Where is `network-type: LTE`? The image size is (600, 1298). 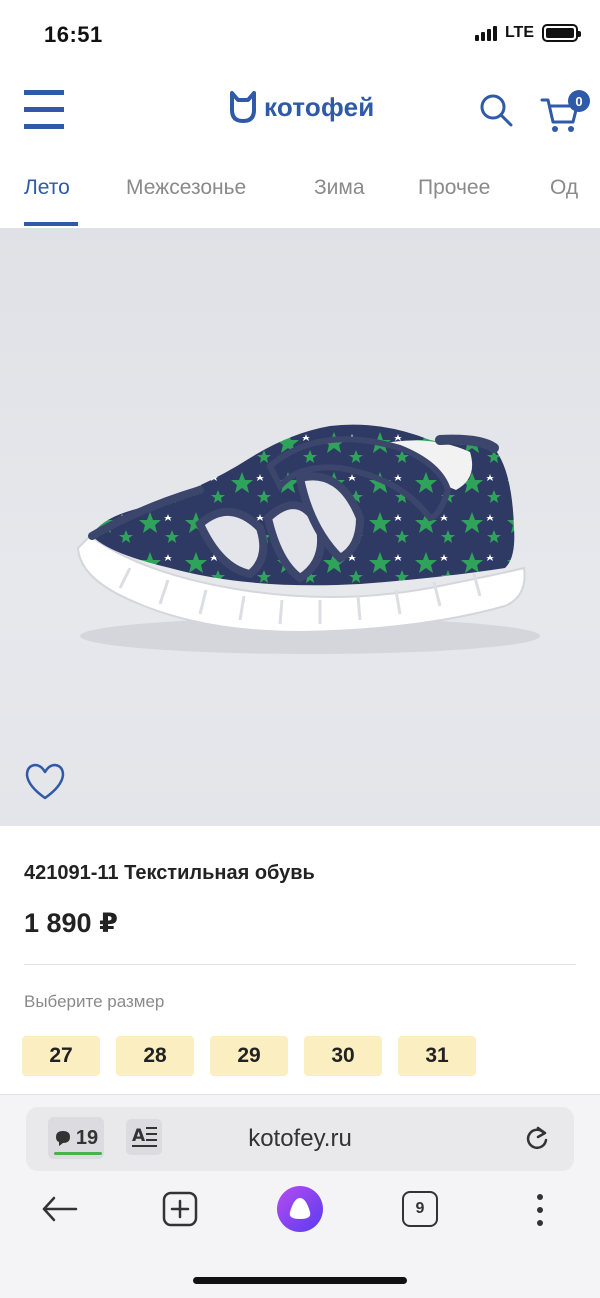 network-type: LTE is located at coordinates (519, 32).